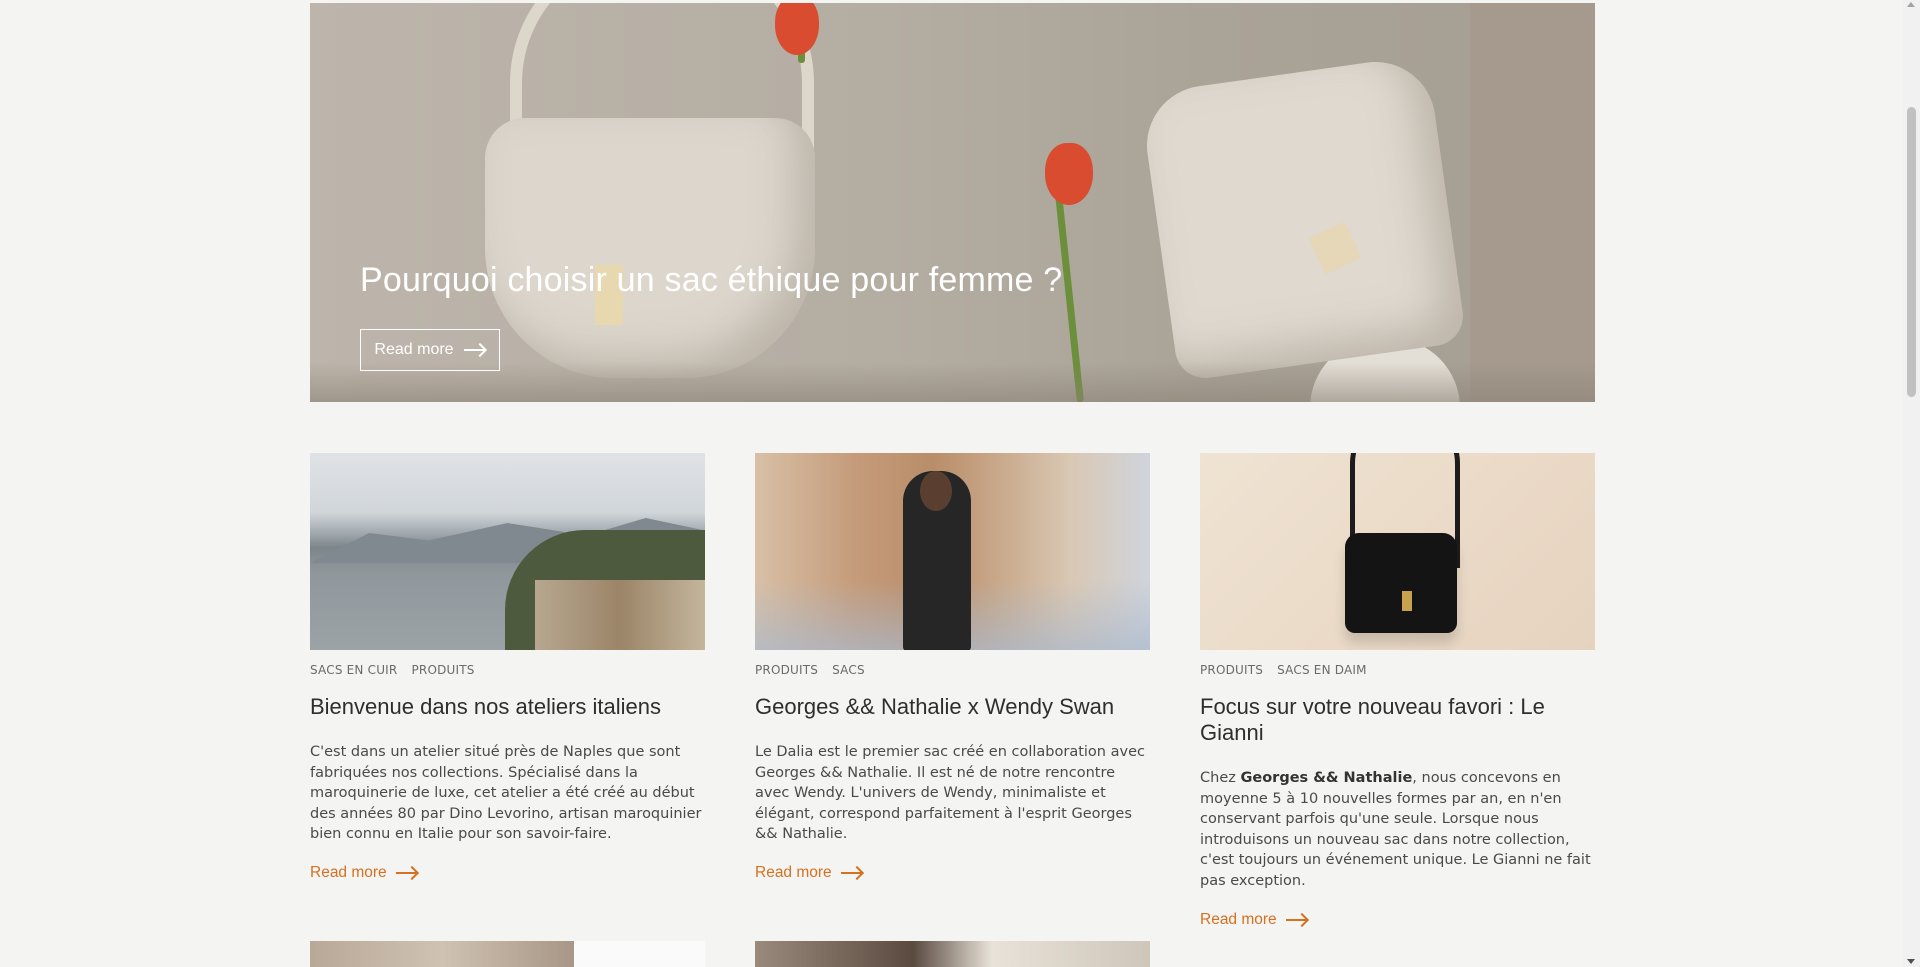  Describe the element at coordinates (1397, 551) in the screenshot. I see `article-image-bag` at that location.